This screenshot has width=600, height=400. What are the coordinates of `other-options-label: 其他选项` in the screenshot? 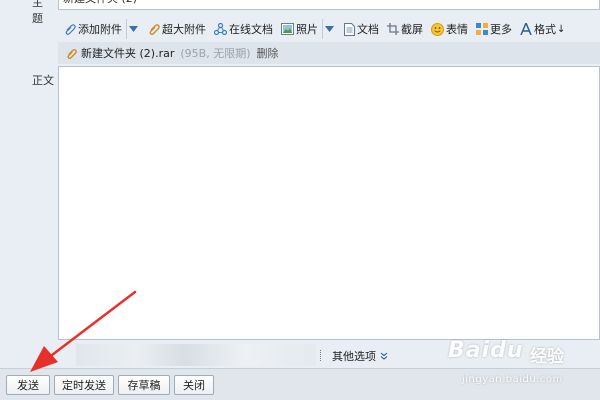 It's located at (354, 356).